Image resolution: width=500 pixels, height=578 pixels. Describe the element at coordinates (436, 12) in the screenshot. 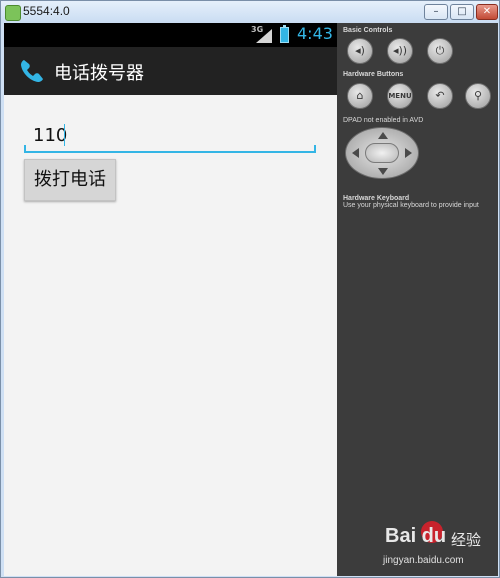

I see `minimize-button: –` at that location.